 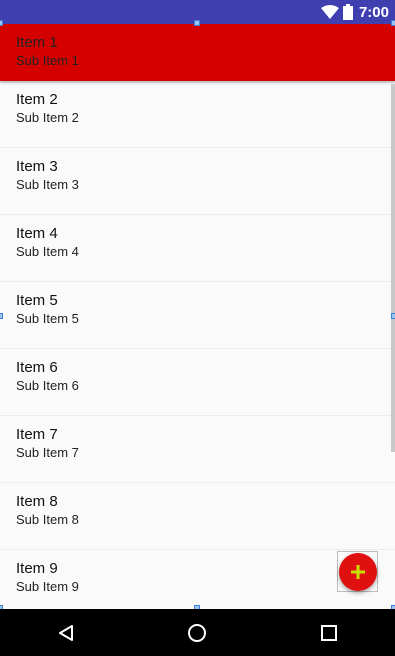 What do you see at coordinates (47, 318) in the screenshot?
I see `list-item-subtitle: Sub Item 5` at bounding box center [47, 318].